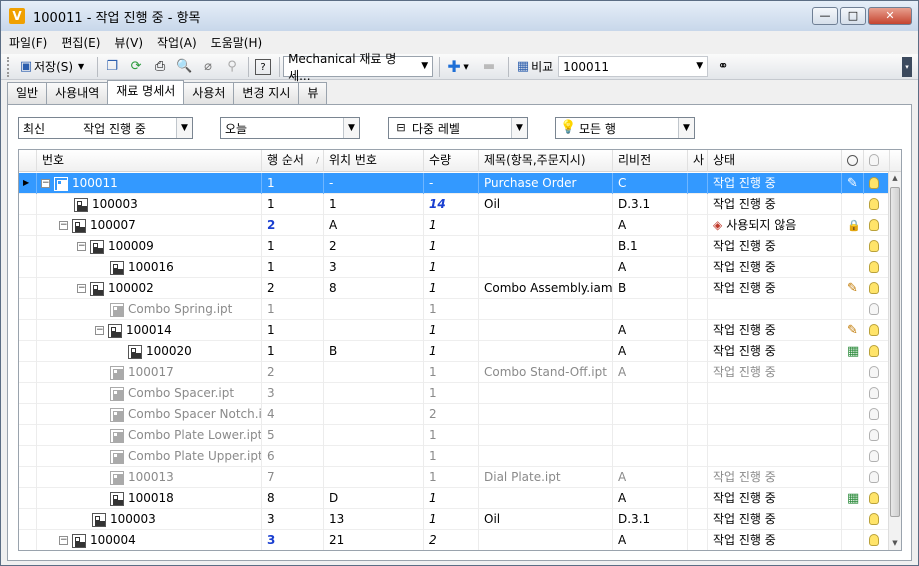 The width and height of the screenshot is (919, 566). What do you see at coordinates (146, 92) in the screenshot?
I see `tab-bill-of-materials: 재료 명세서` at bounding box center [146, 92].